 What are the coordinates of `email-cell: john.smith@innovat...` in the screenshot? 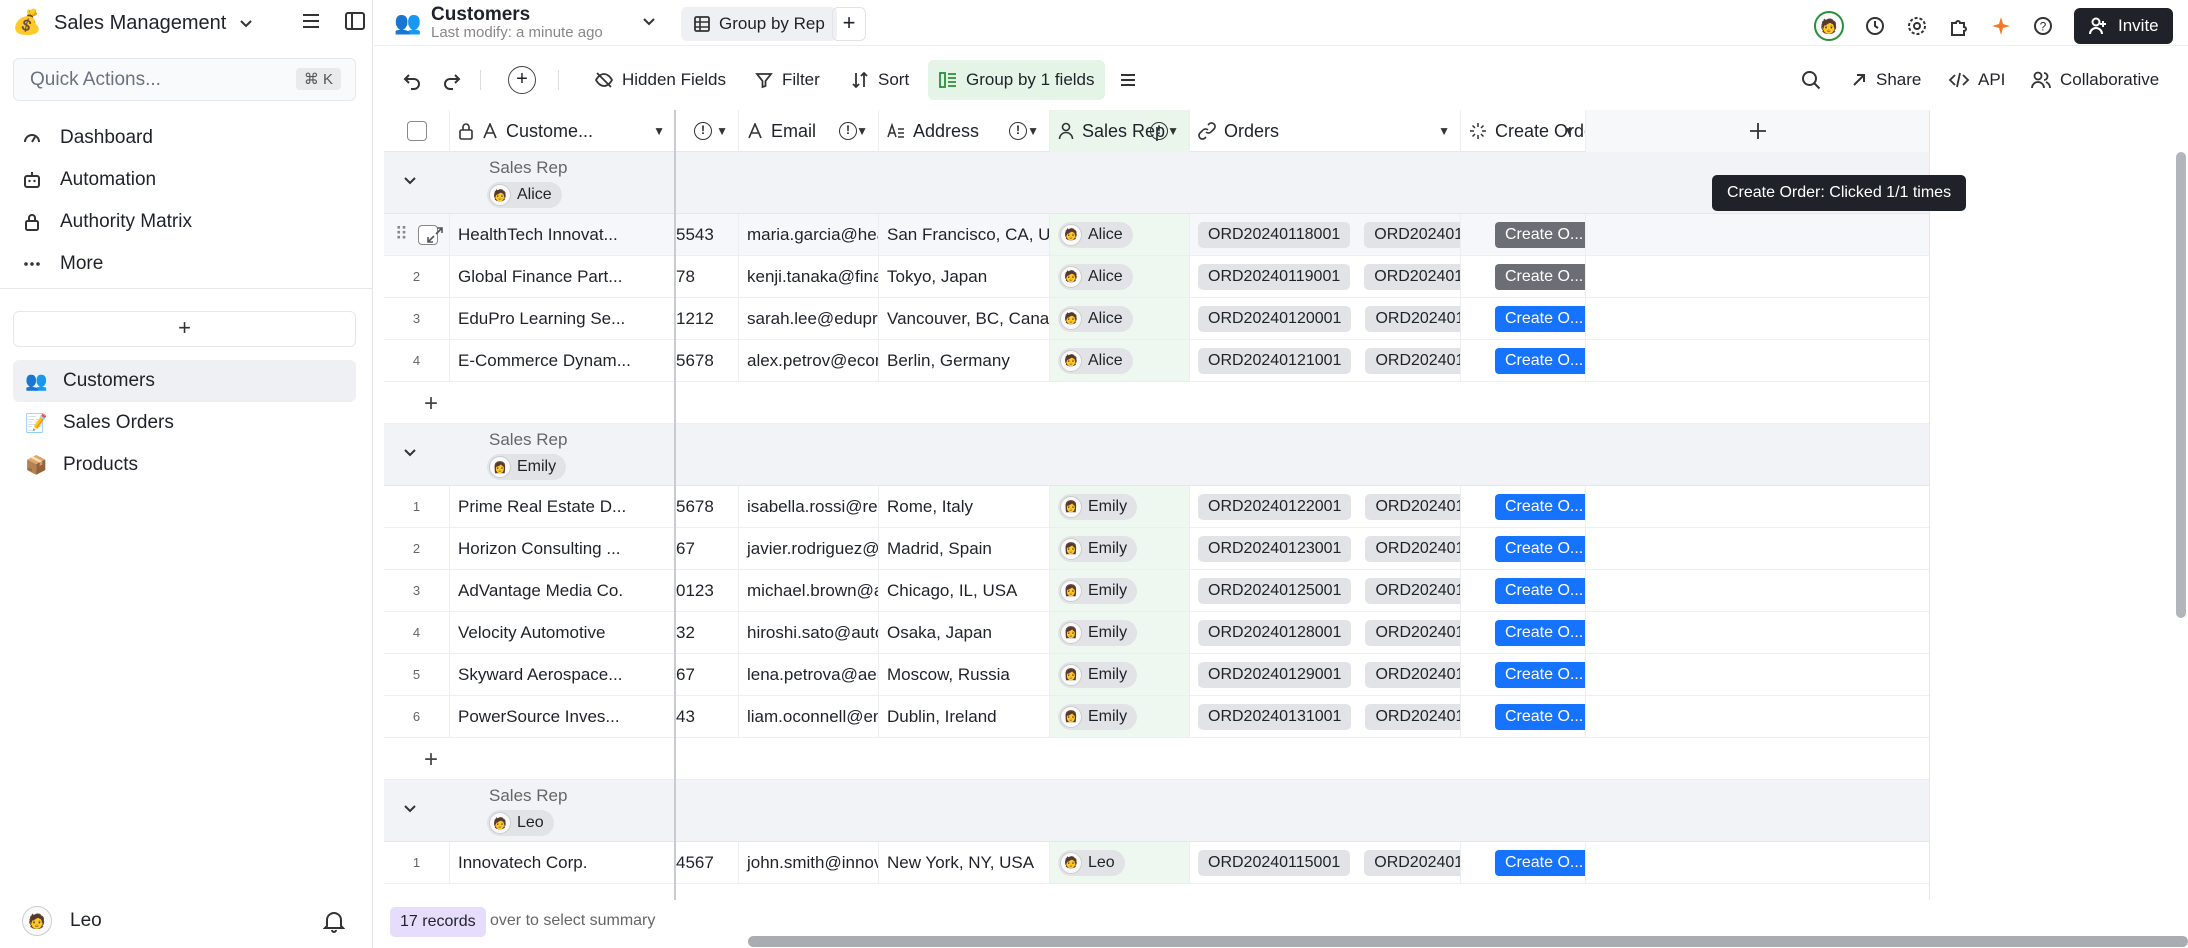 It's located at (809, 862).